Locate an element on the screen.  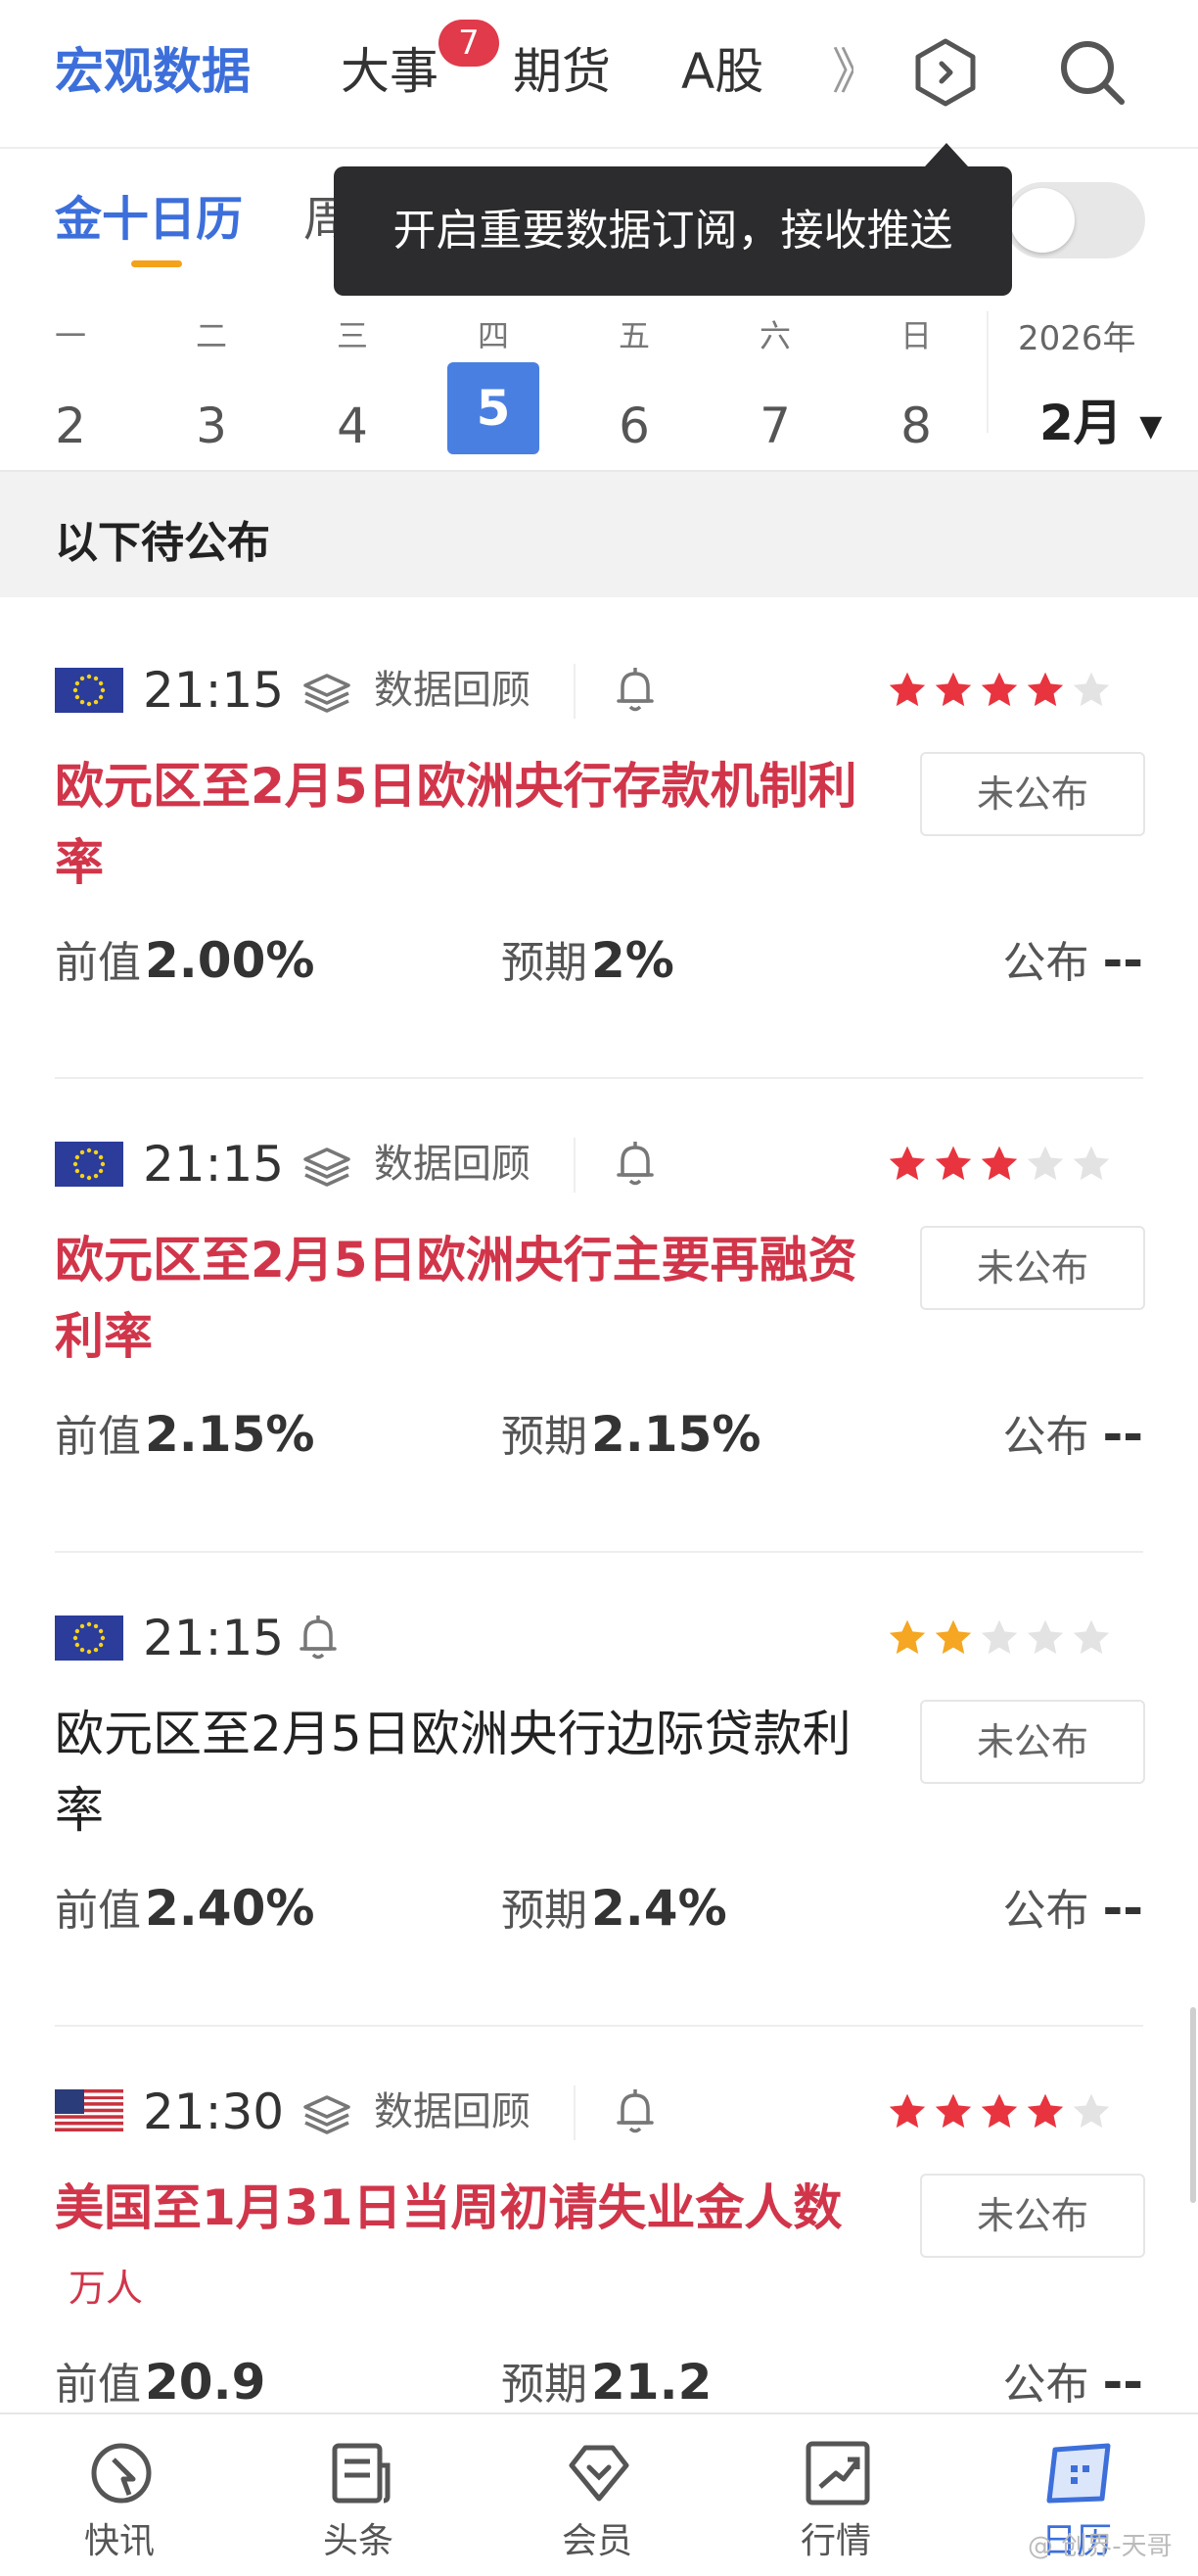
week-divider is located at coordinates (988, 372).